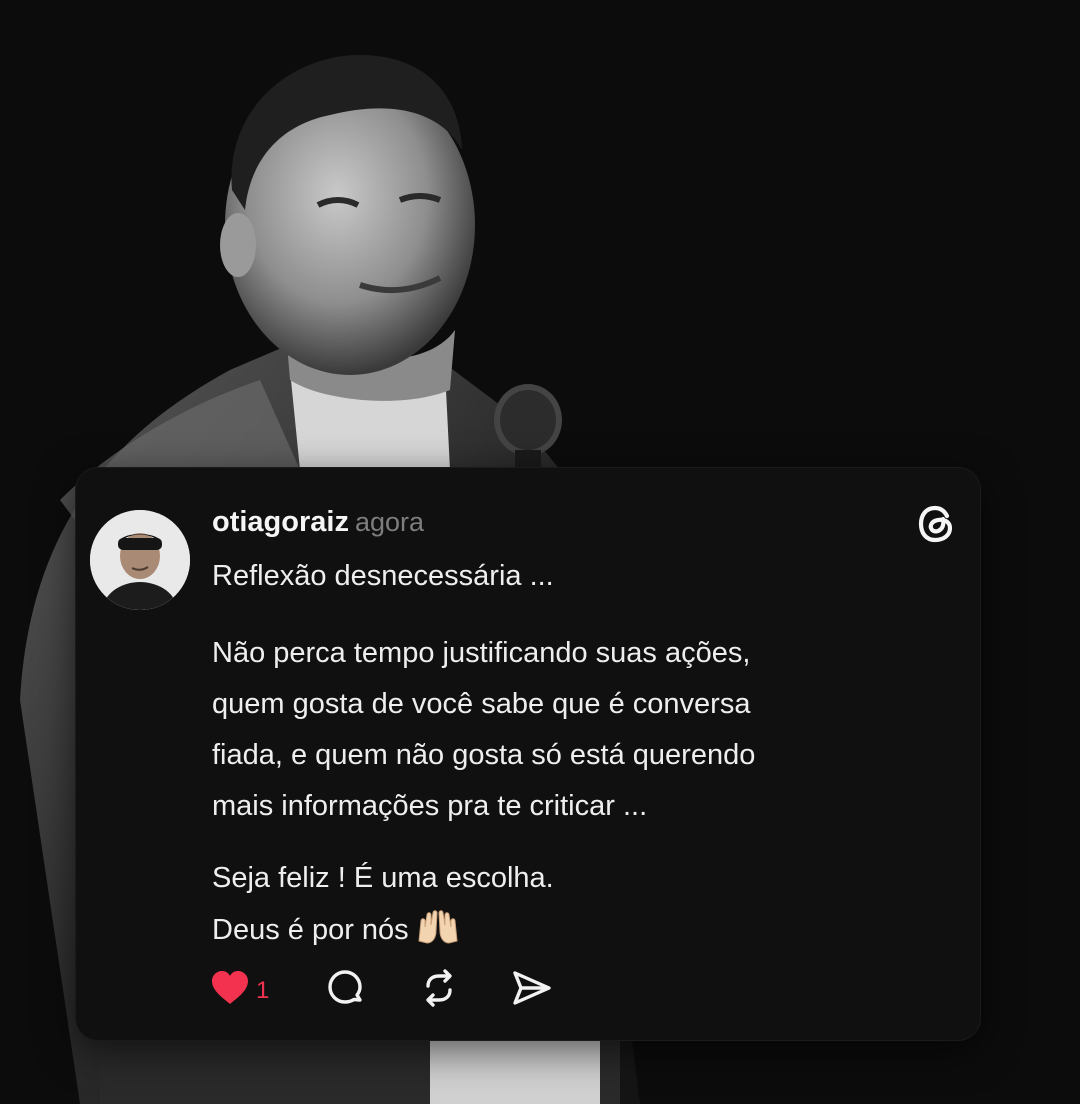 The width and height of the screenshot is (1080, 1104). Describe the element at coordinates (280, 522) in the screenshot. I see `username: otiagoraiz` at that location.